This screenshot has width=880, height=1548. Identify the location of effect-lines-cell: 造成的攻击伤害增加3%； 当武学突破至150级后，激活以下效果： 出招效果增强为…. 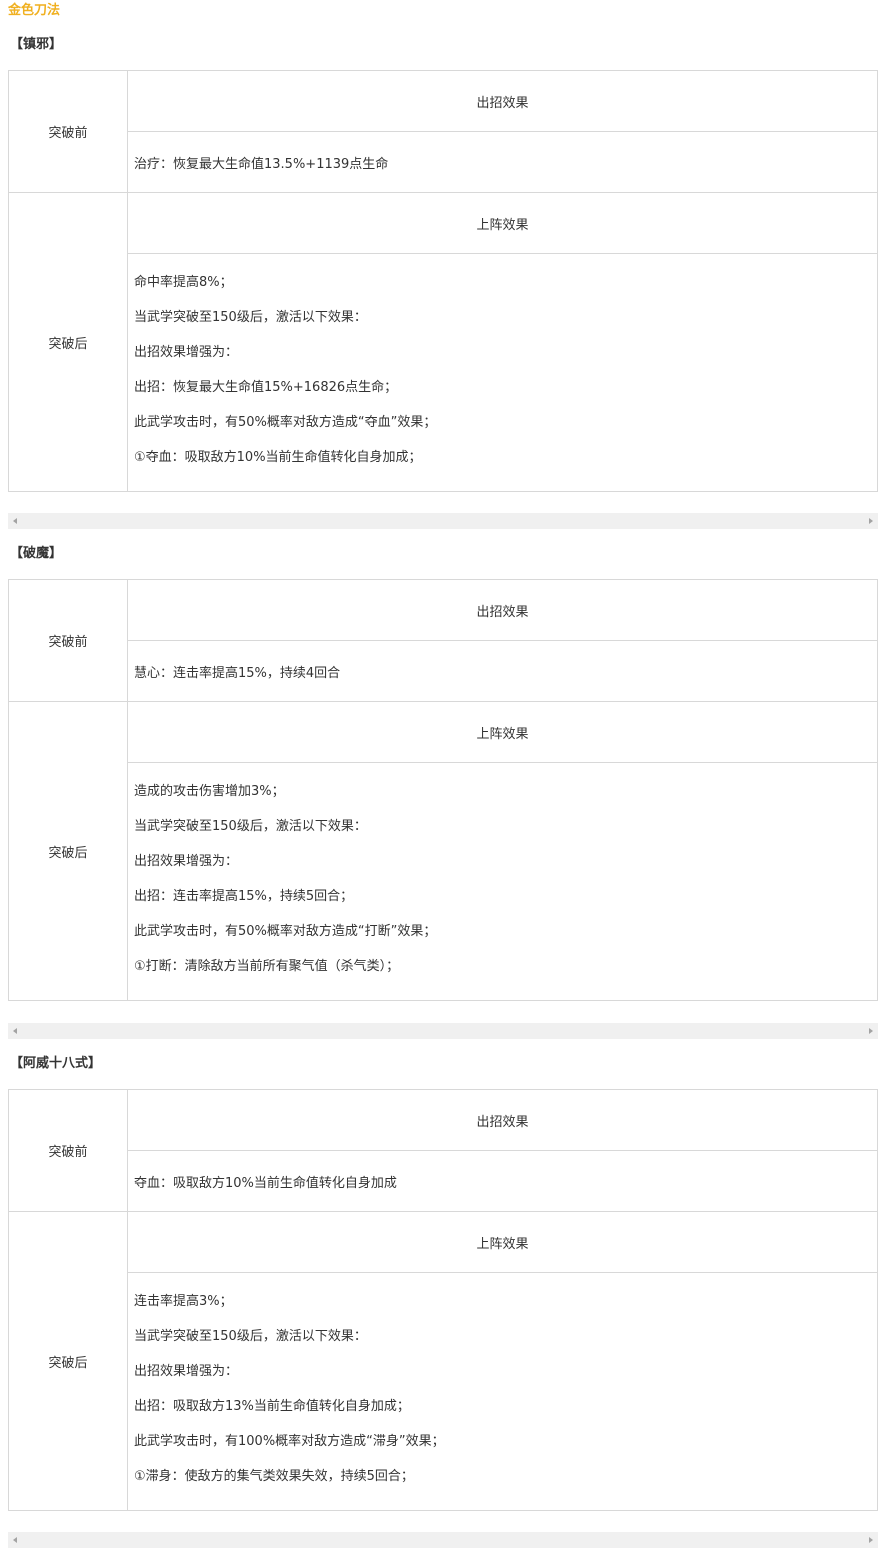
(502, 881).